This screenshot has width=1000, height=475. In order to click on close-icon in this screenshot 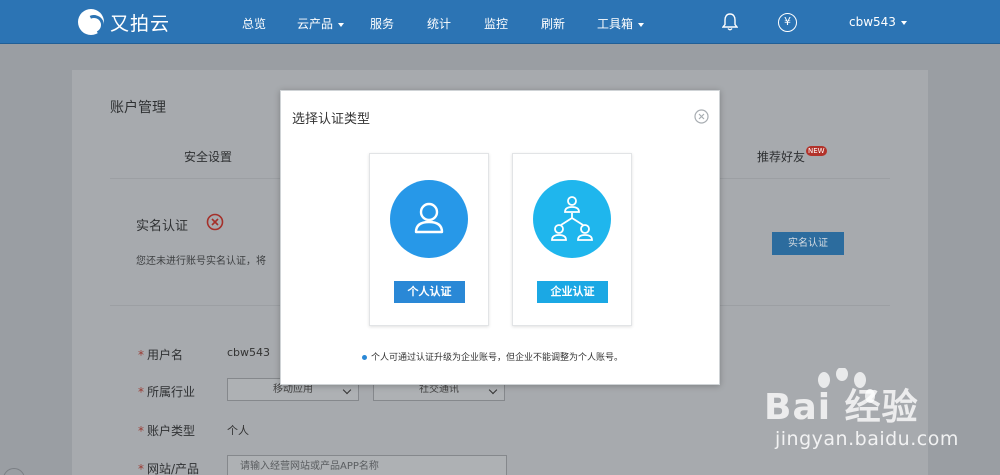, I will do `click(701, 116)`.